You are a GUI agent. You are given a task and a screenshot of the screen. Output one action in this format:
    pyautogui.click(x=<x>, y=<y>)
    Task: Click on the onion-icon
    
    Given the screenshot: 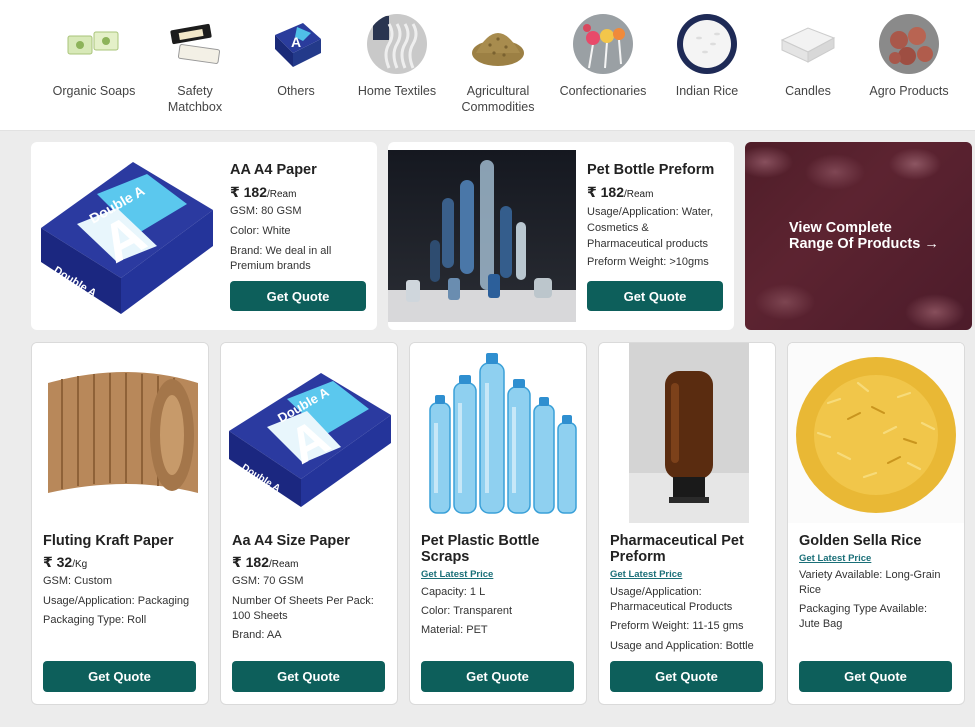 What is the action you would take?
    pyautogui.click(x=909, y=44)
    